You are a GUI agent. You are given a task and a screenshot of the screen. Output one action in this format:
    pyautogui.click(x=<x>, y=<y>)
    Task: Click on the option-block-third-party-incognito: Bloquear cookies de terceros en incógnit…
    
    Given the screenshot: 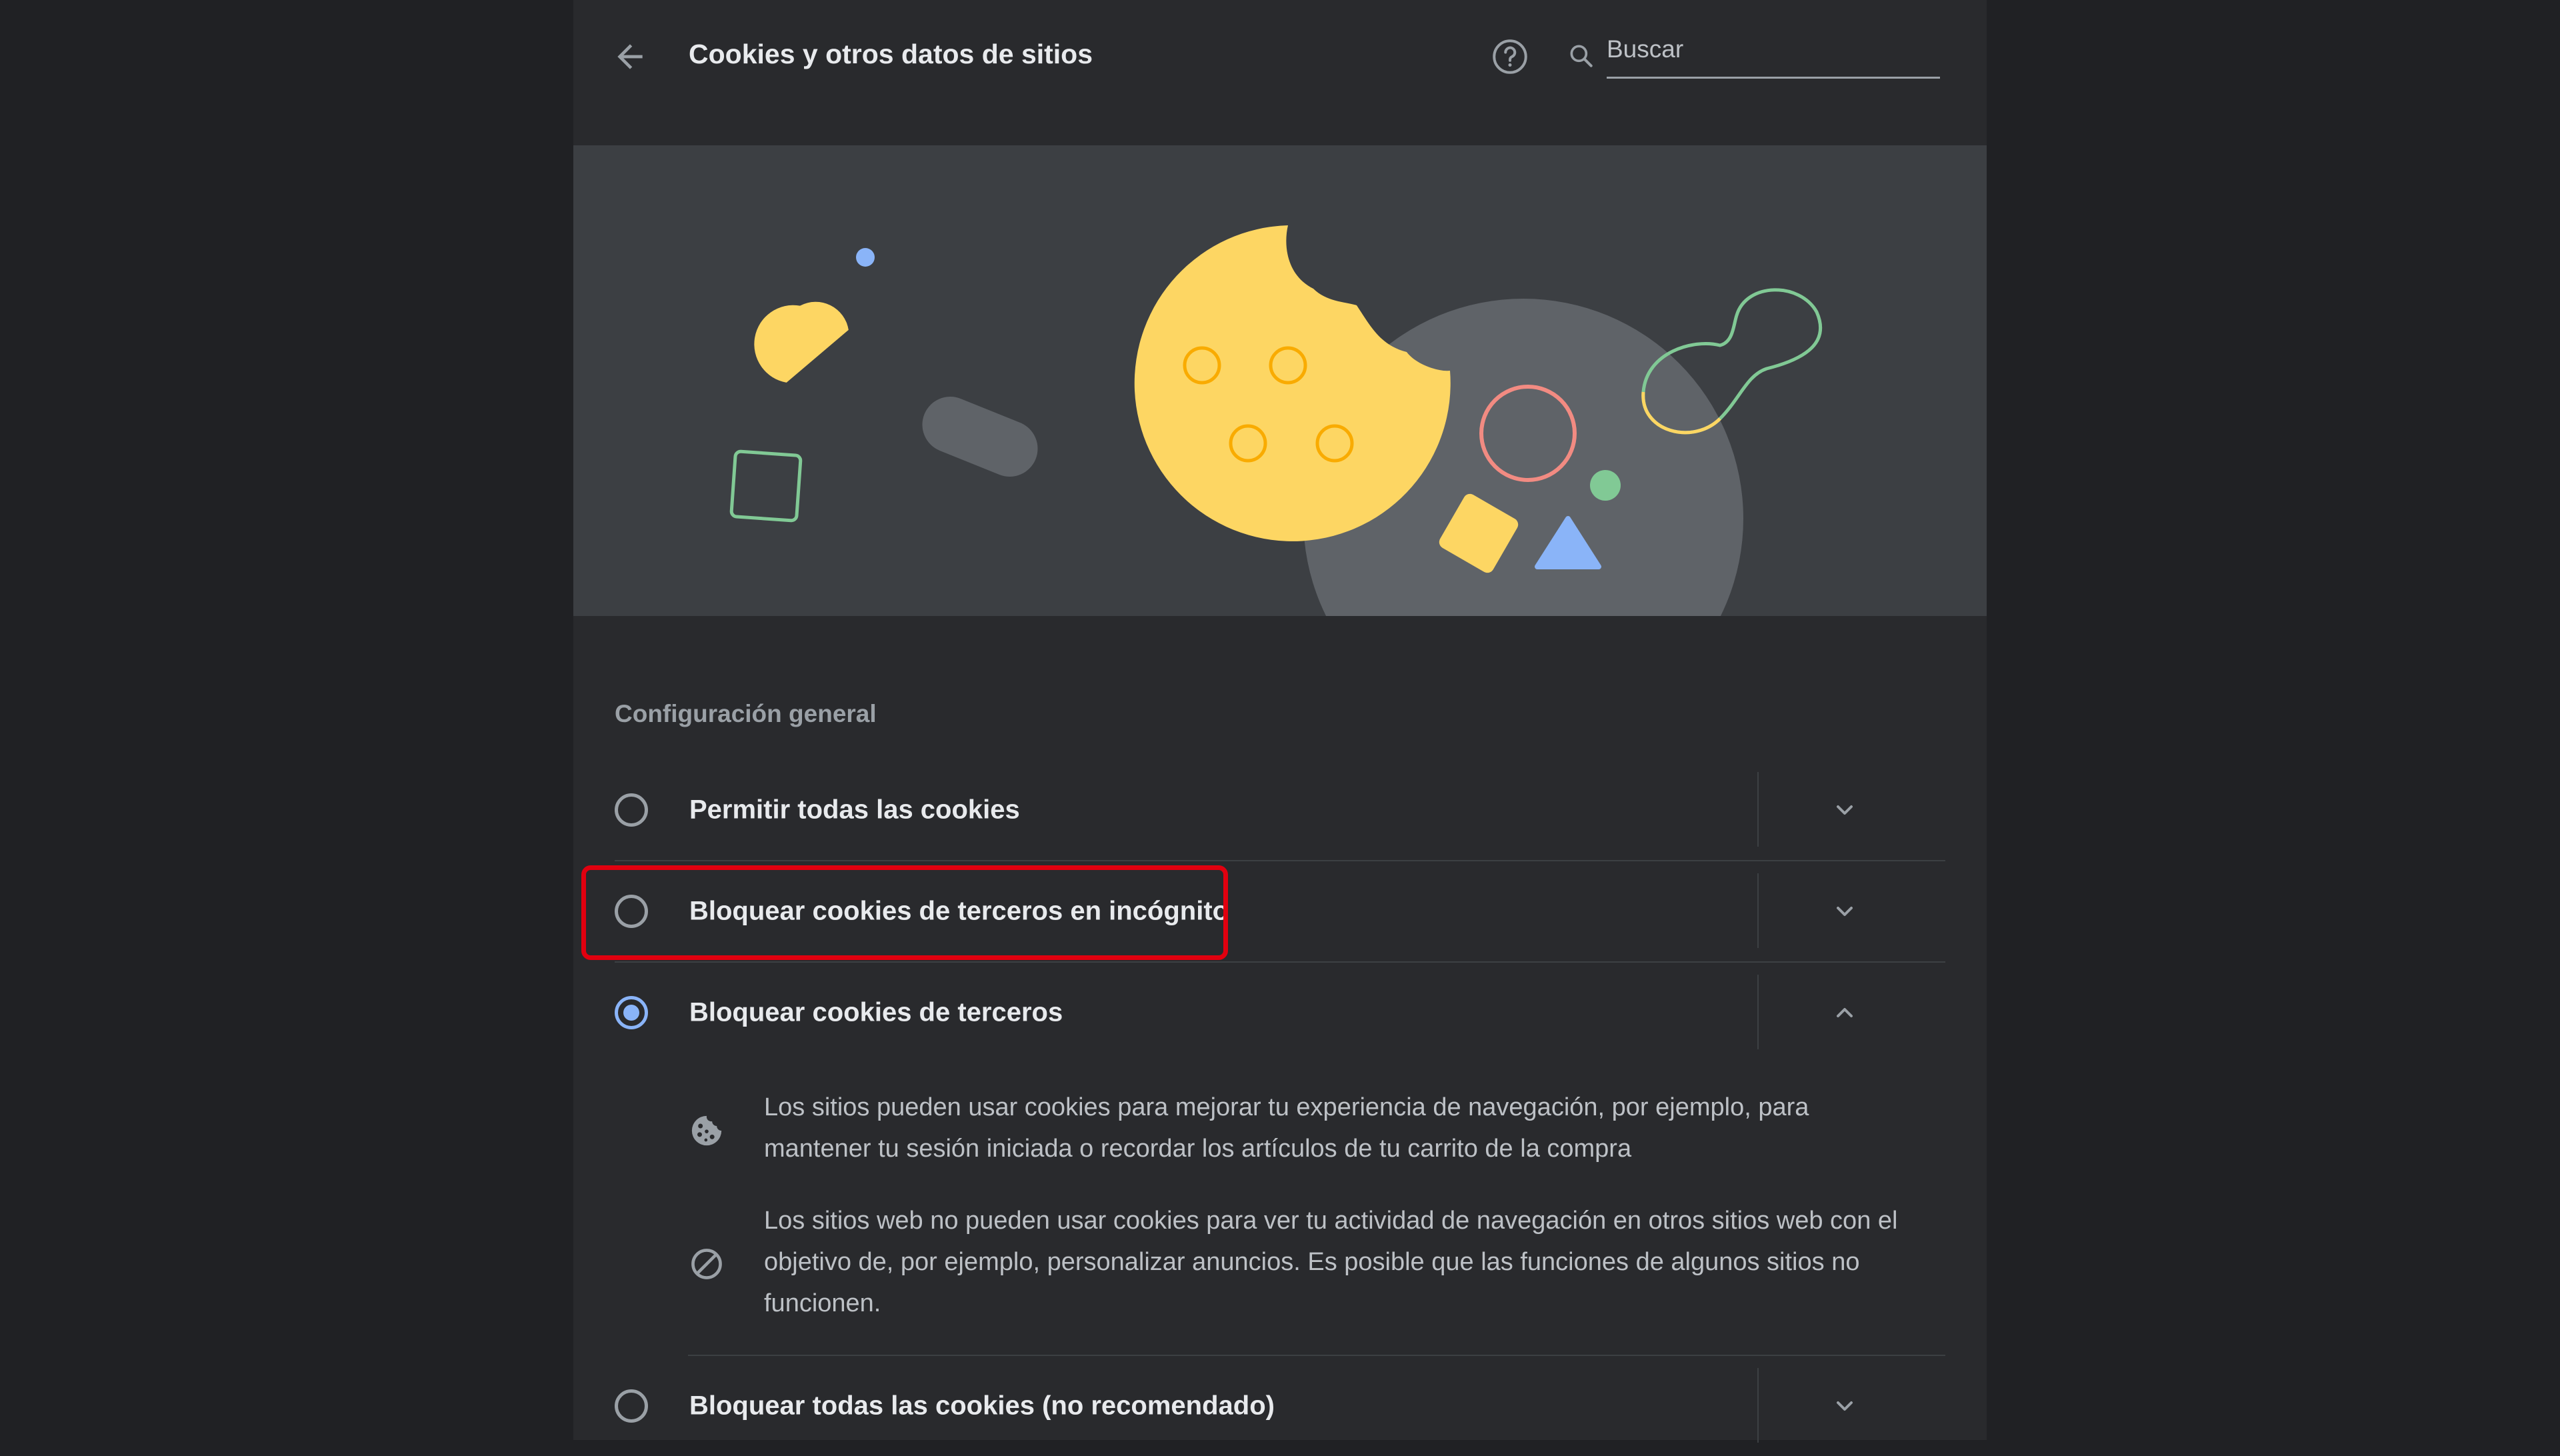 What is the action you would take?
    pyautogui.click(x=1280, y=911)
    